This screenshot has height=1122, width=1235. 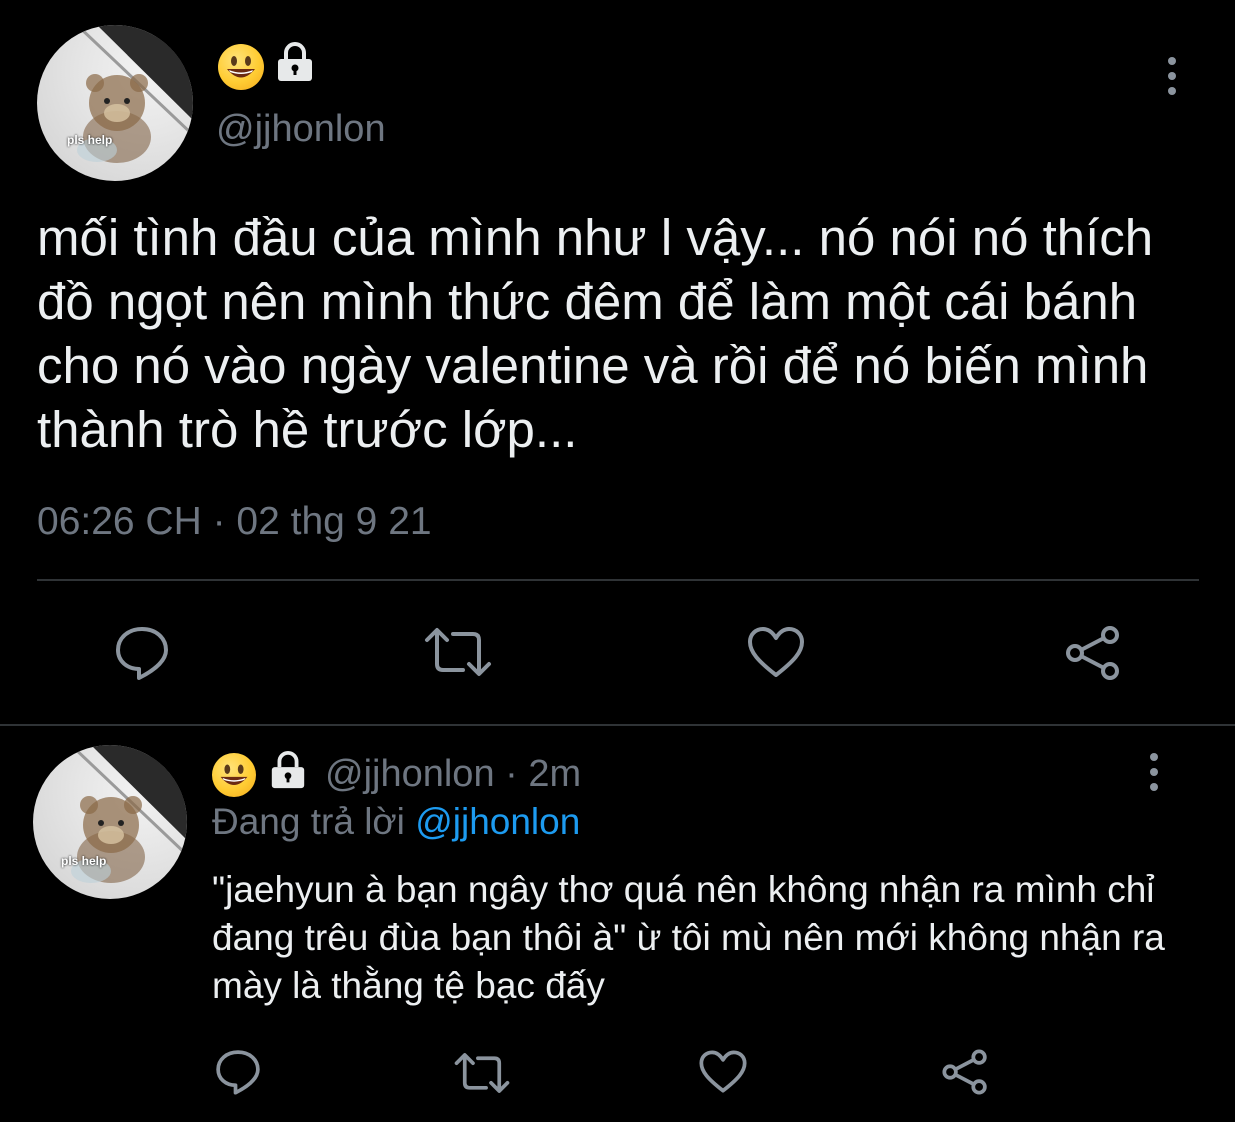 I want to click on reply-time: 2m, so click(x=554, y=774).